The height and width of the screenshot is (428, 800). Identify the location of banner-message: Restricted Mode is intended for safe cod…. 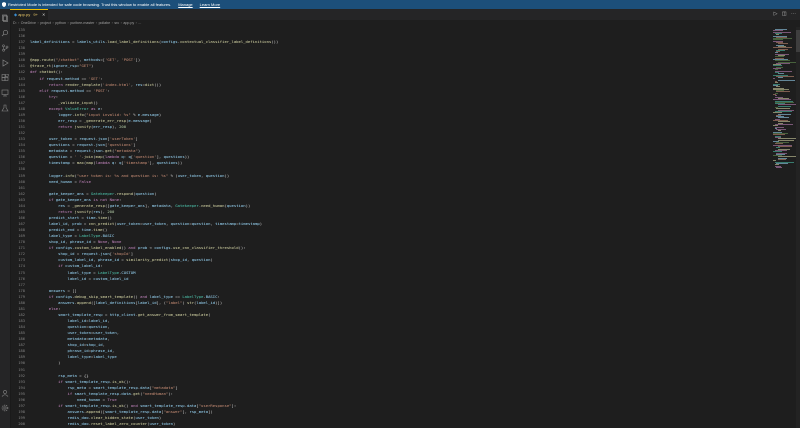
(90, 4).